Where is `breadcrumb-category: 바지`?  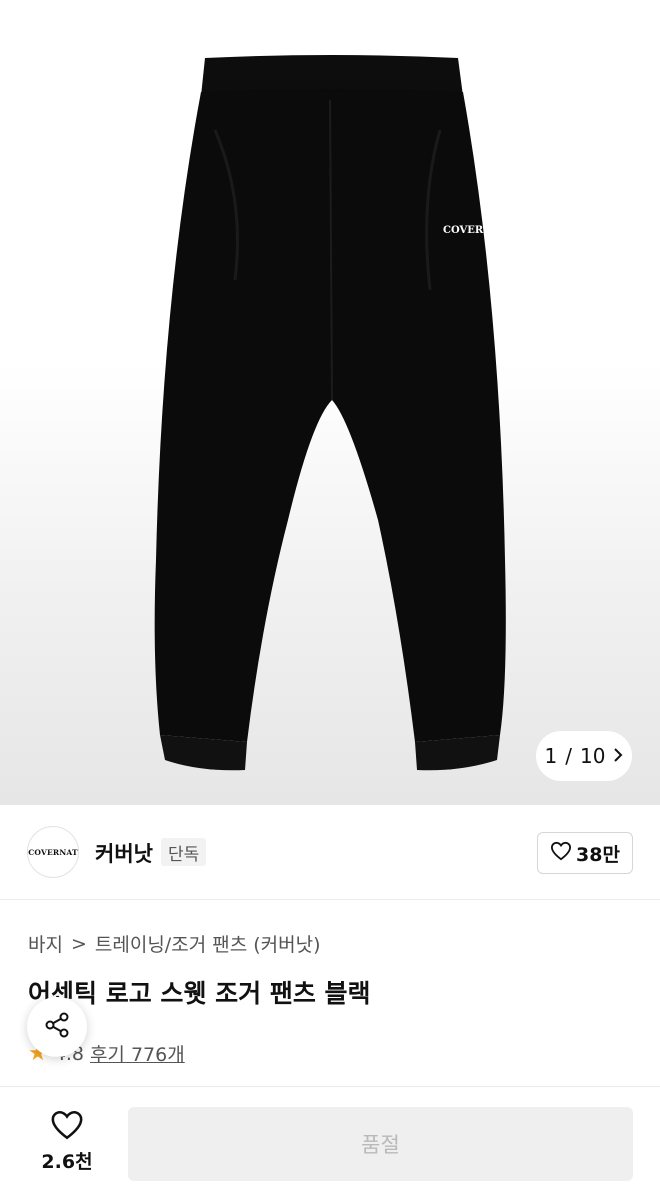
breadcrumb-category: 바지 is located at coordinates (45, 943).